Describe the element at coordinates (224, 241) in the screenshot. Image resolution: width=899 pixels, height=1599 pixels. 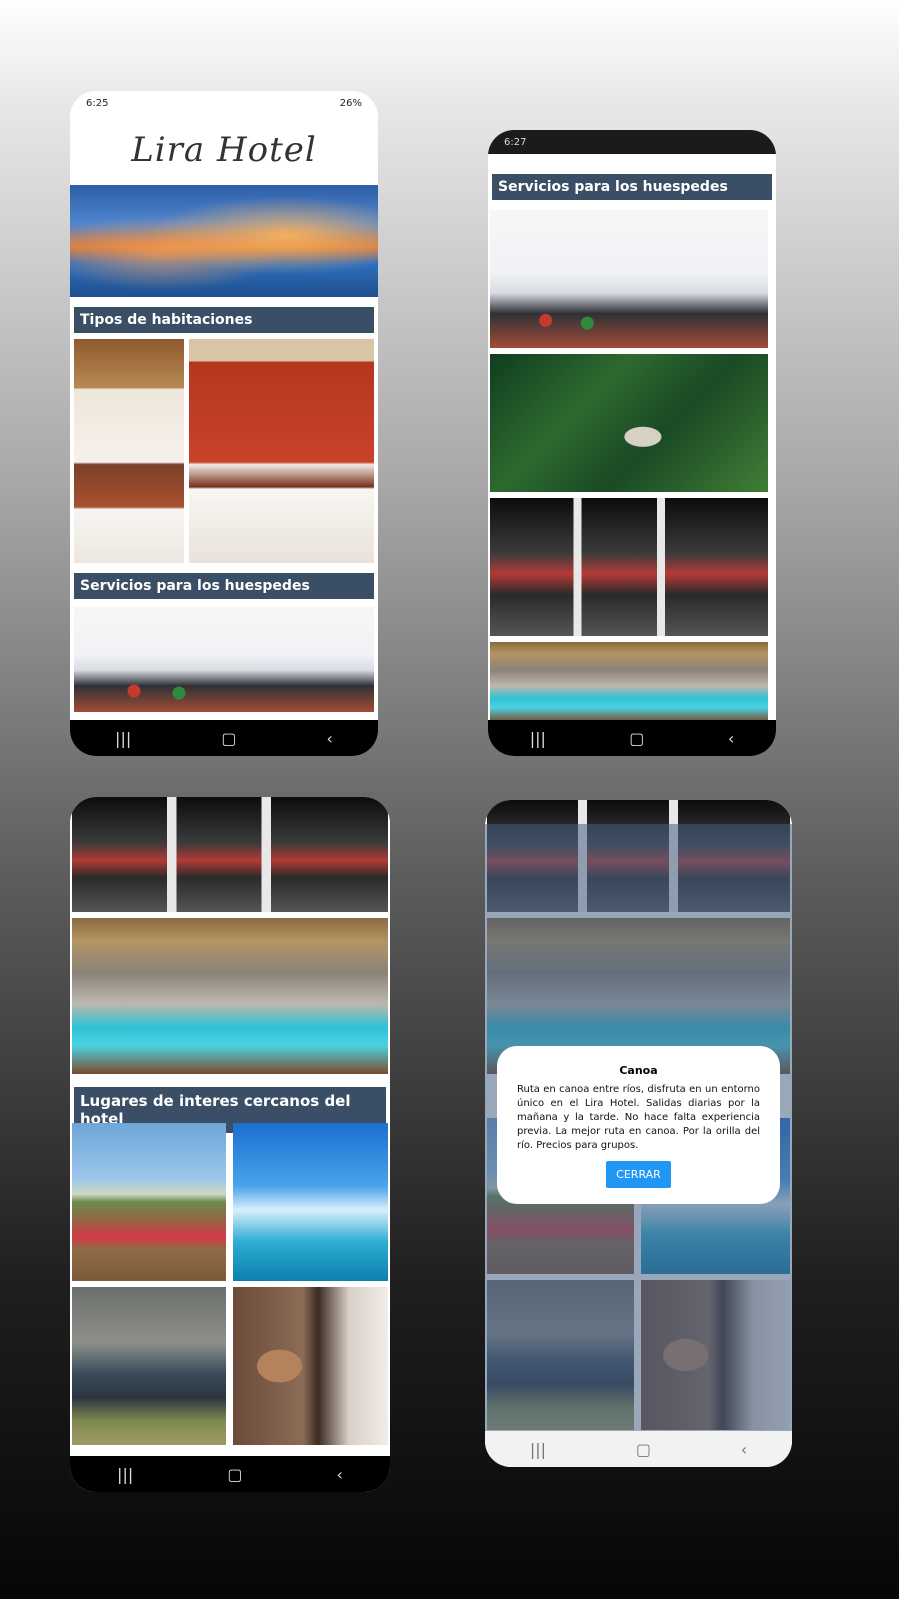
I see `hotel-pool-image` at that location.